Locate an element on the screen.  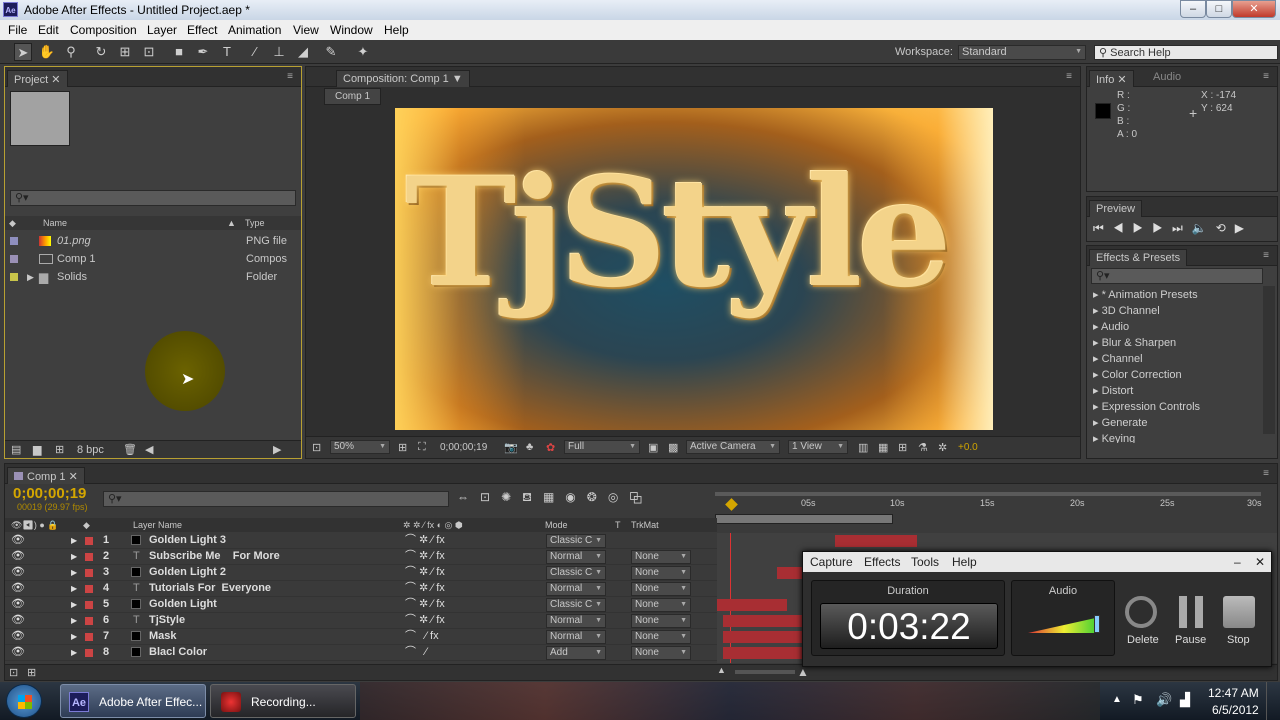
layer-name: Golden Light 2 is located at coordinates (187, 572).